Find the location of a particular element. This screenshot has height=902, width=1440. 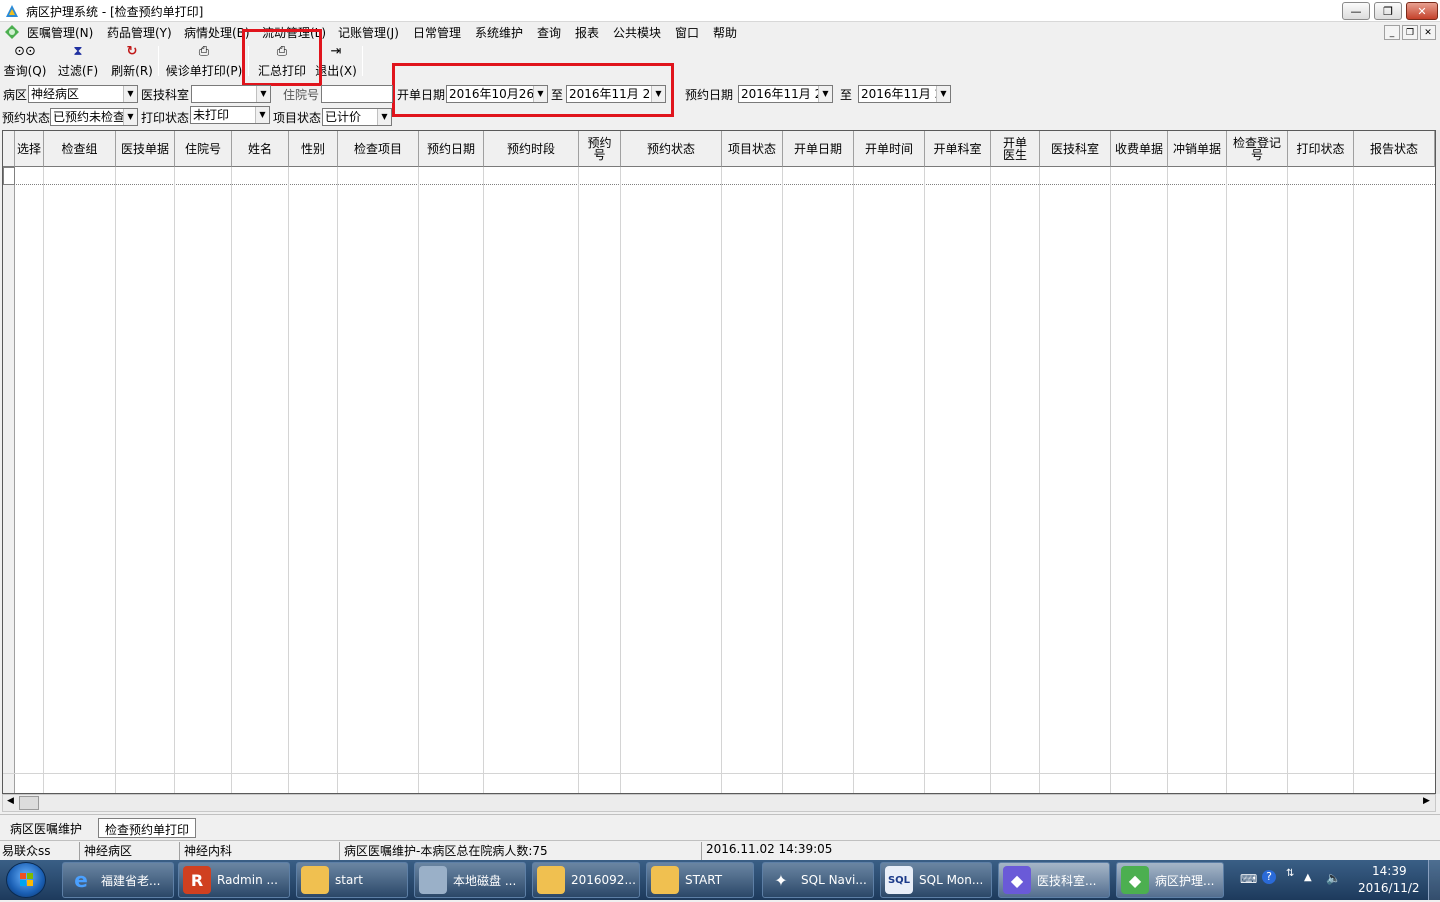

compass-icon: ✦ is located at coordinates (781, 880).